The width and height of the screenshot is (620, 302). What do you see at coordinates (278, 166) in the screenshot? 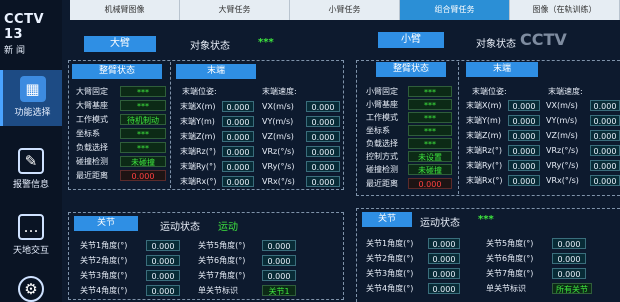
I see `vry-label: VRy(°/s)` at bounding box center [278, 166].